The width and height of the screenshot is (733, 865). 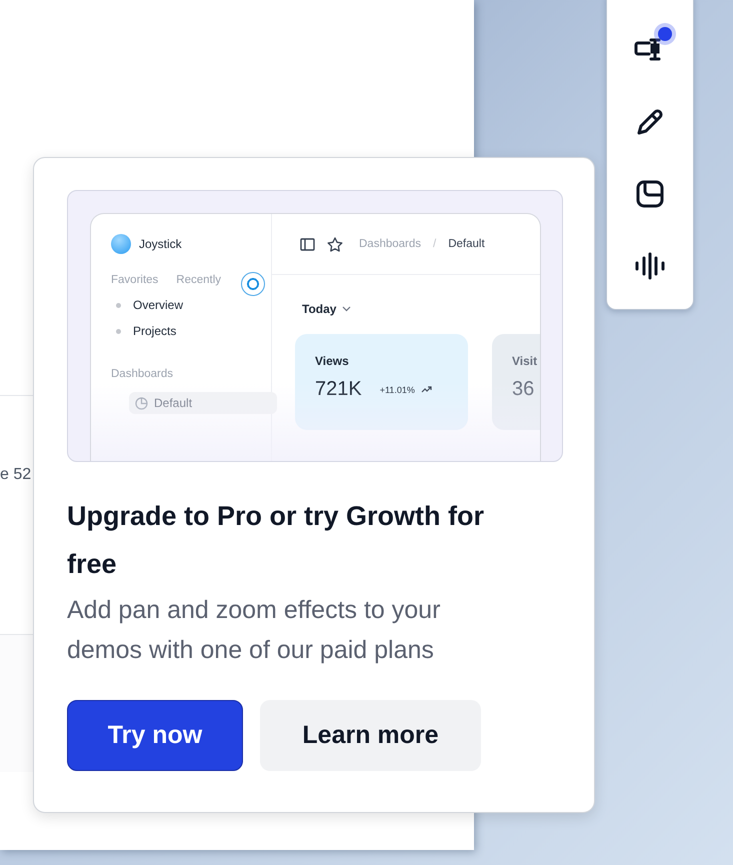 I want to click on chevron-down-icon, so click(x=347, y=309).